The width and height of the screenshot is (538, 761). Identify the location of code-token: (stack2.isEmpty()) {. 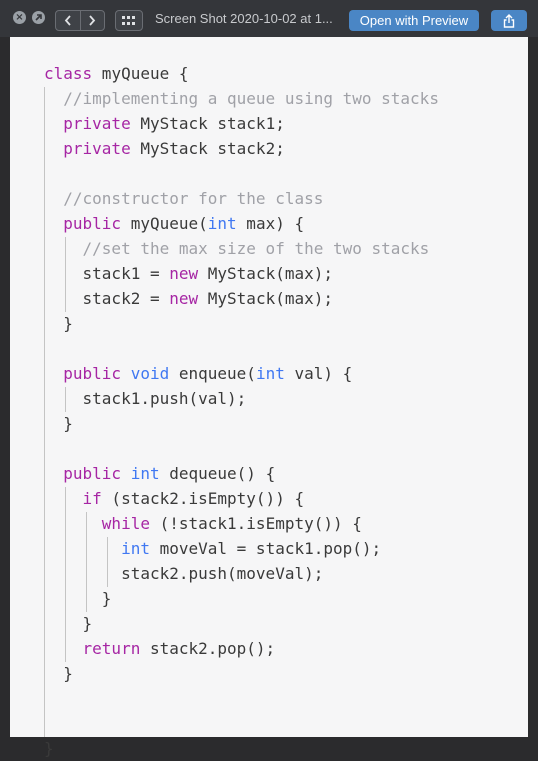
(203, 498).